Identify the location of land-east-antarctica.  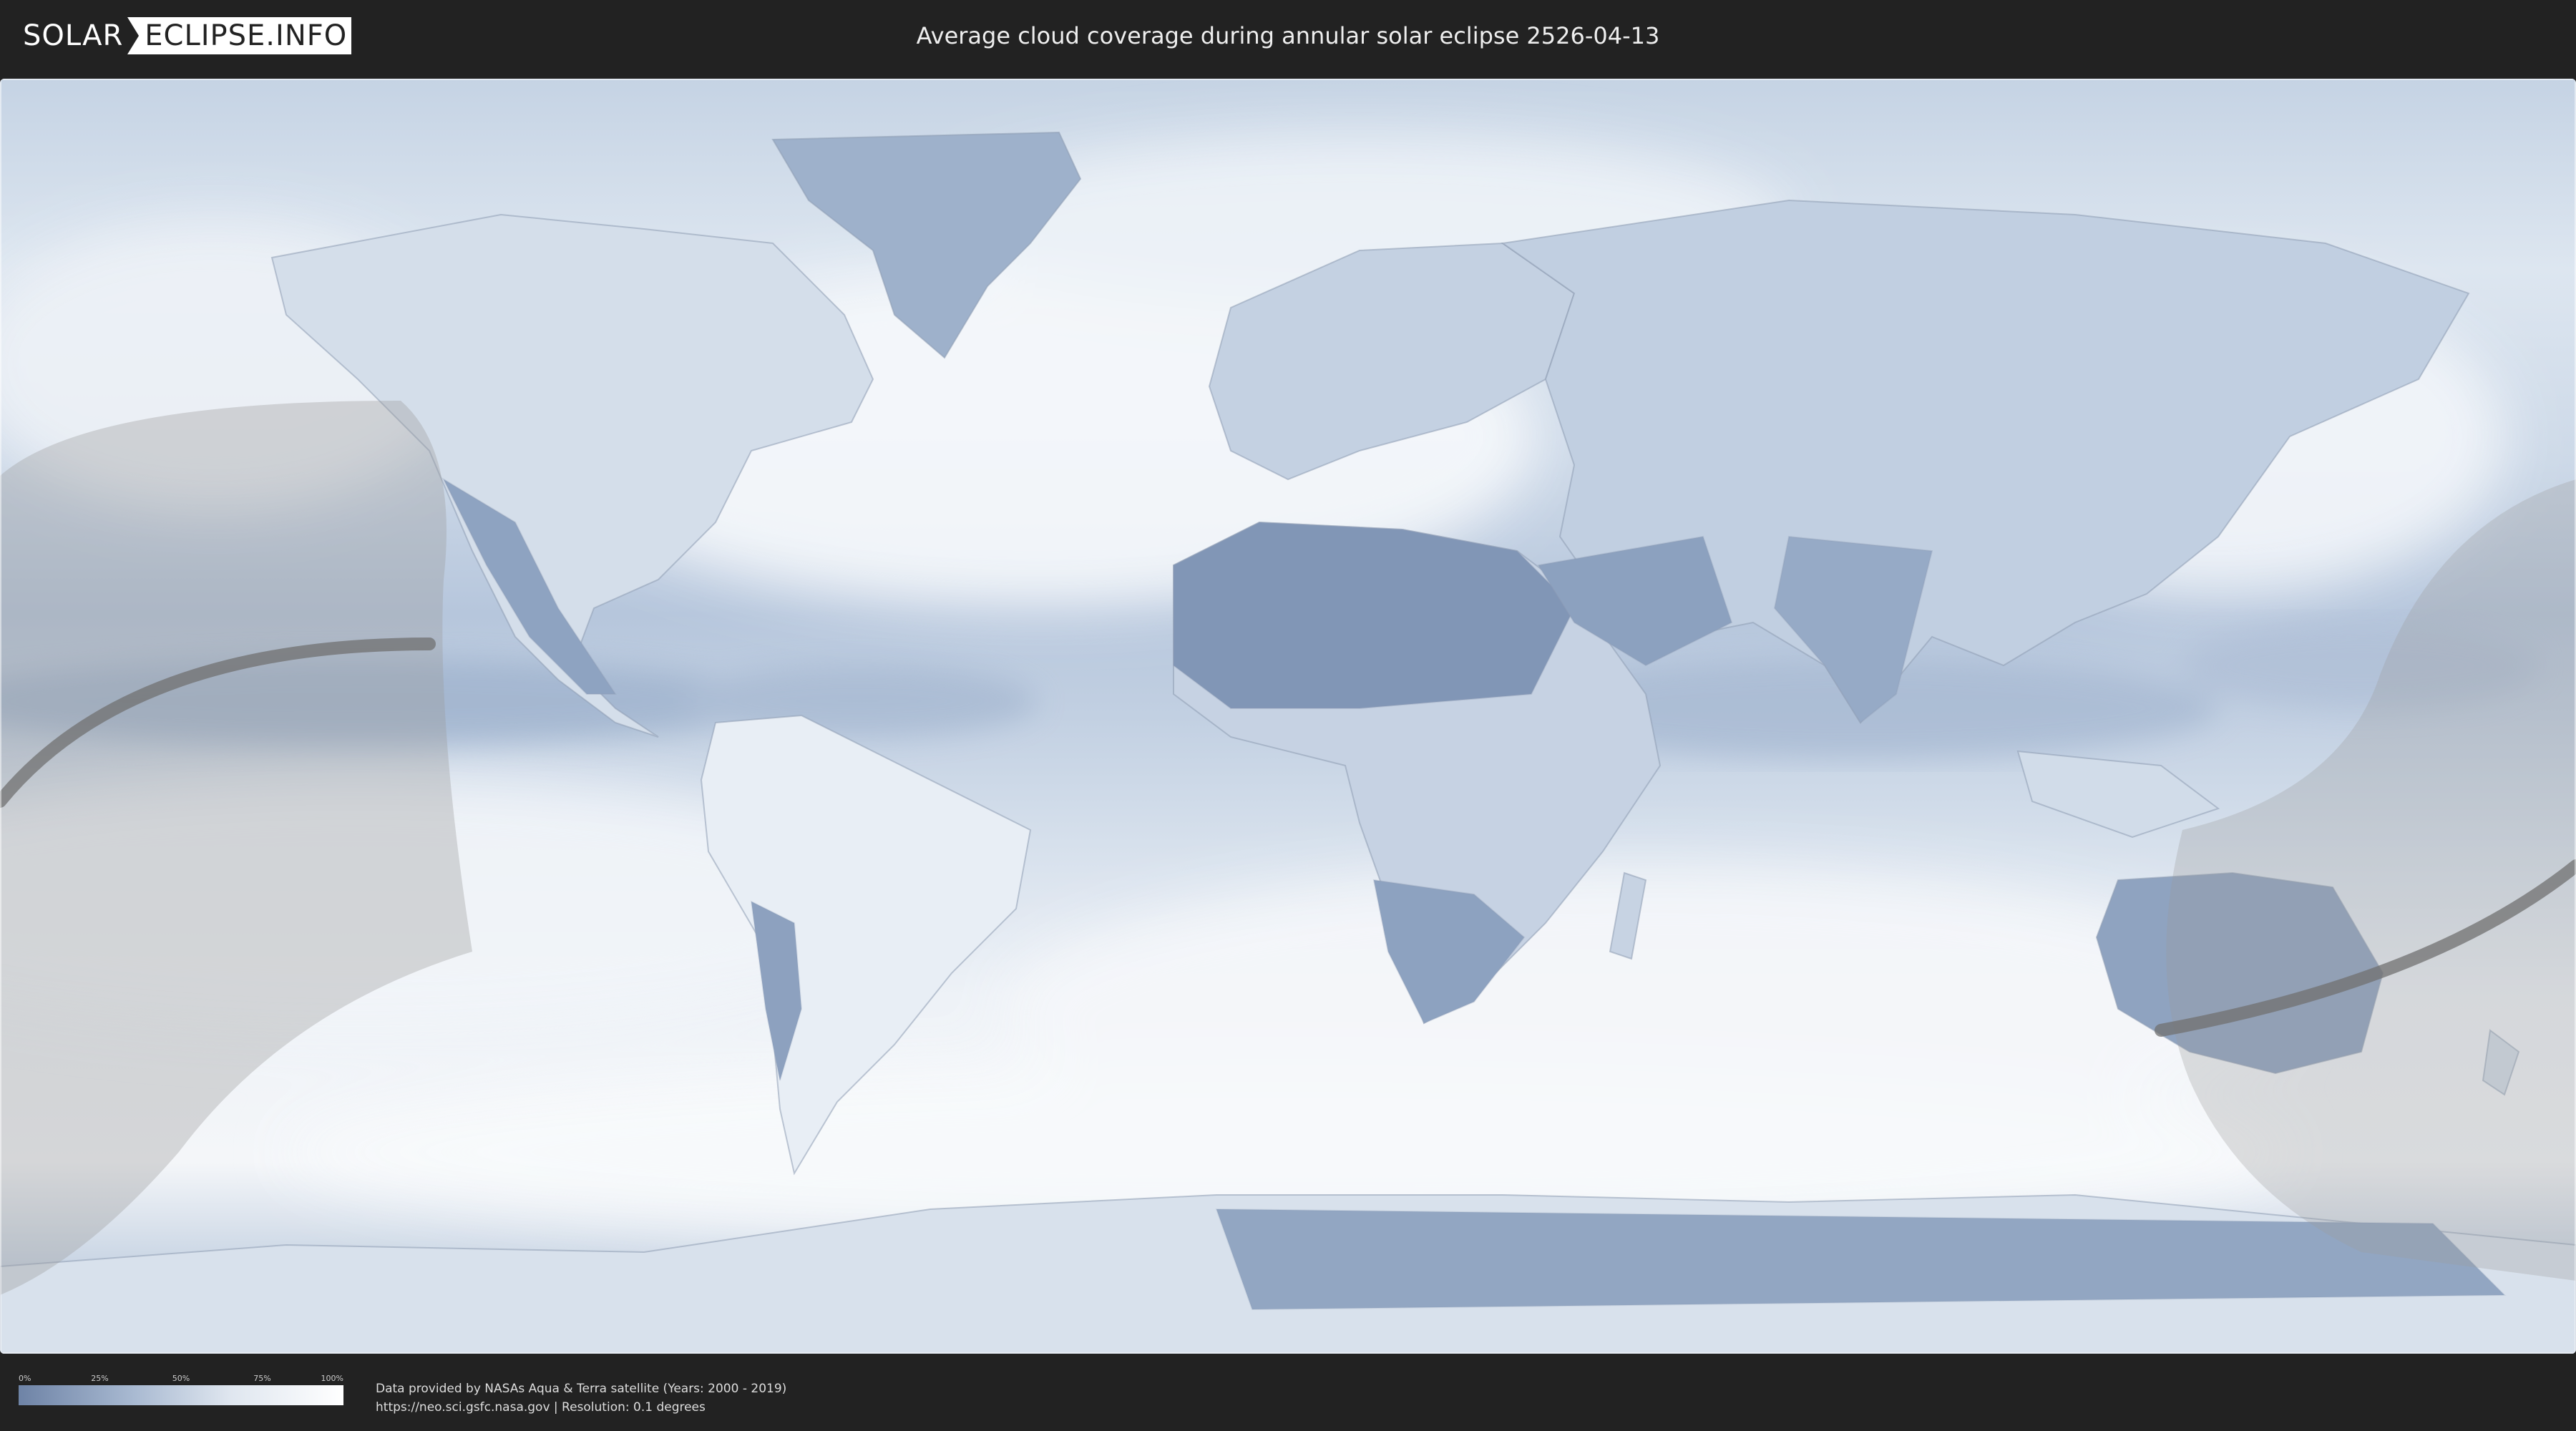
(1861, 1259).